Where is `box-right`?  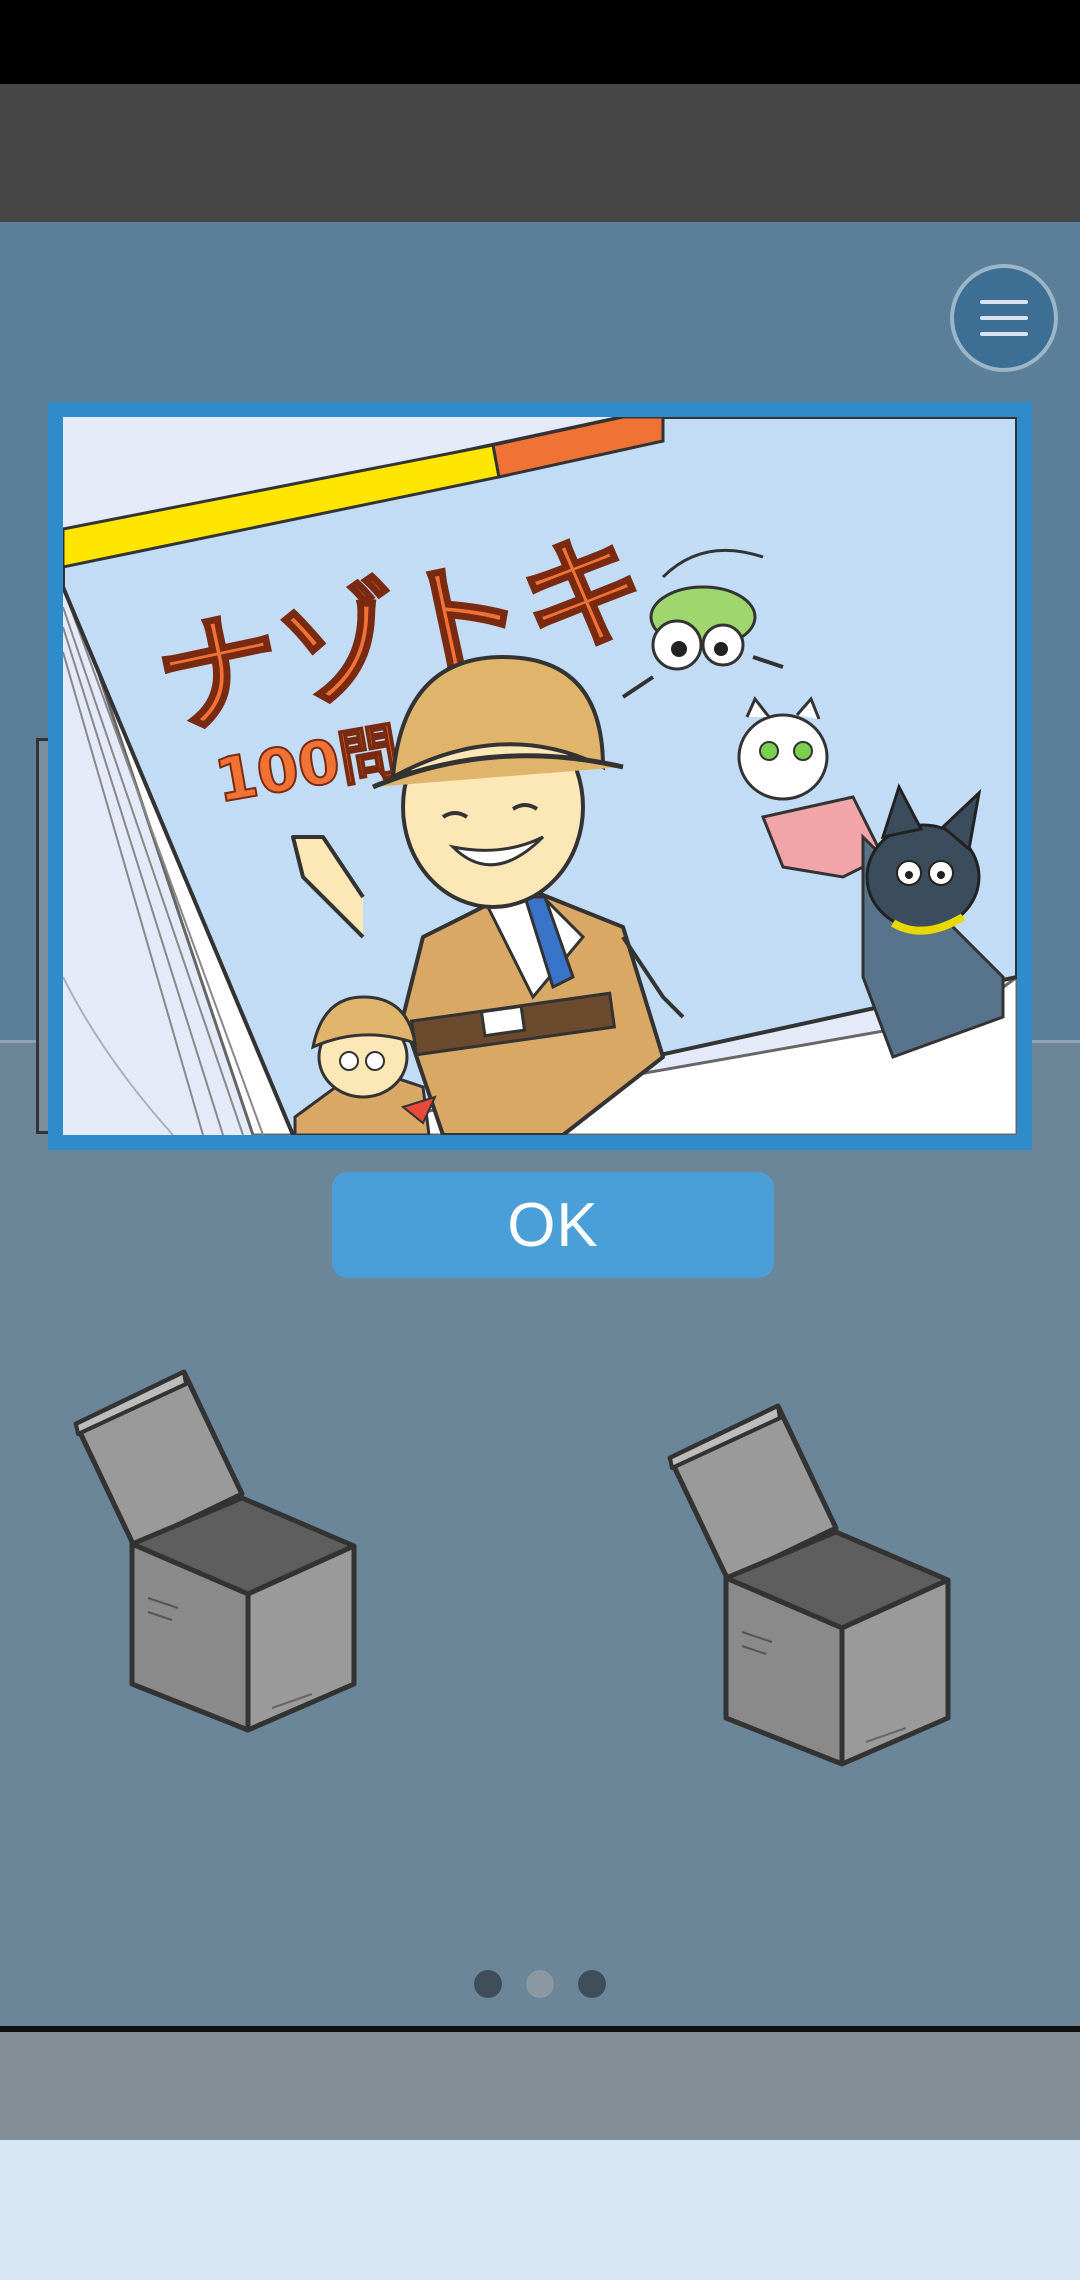 box-right is located at coordinates (811, 1587).